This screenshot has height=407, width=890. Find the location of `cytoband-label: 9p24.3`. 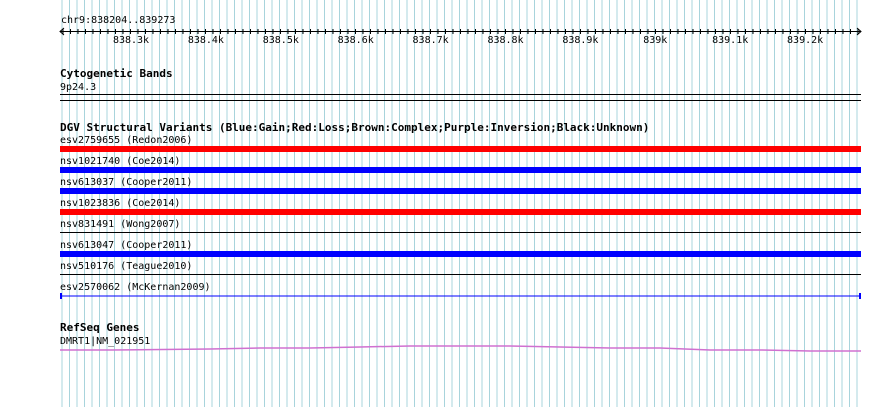

cytoband-label: 9p24.3 is located at coordinates (78, 87).